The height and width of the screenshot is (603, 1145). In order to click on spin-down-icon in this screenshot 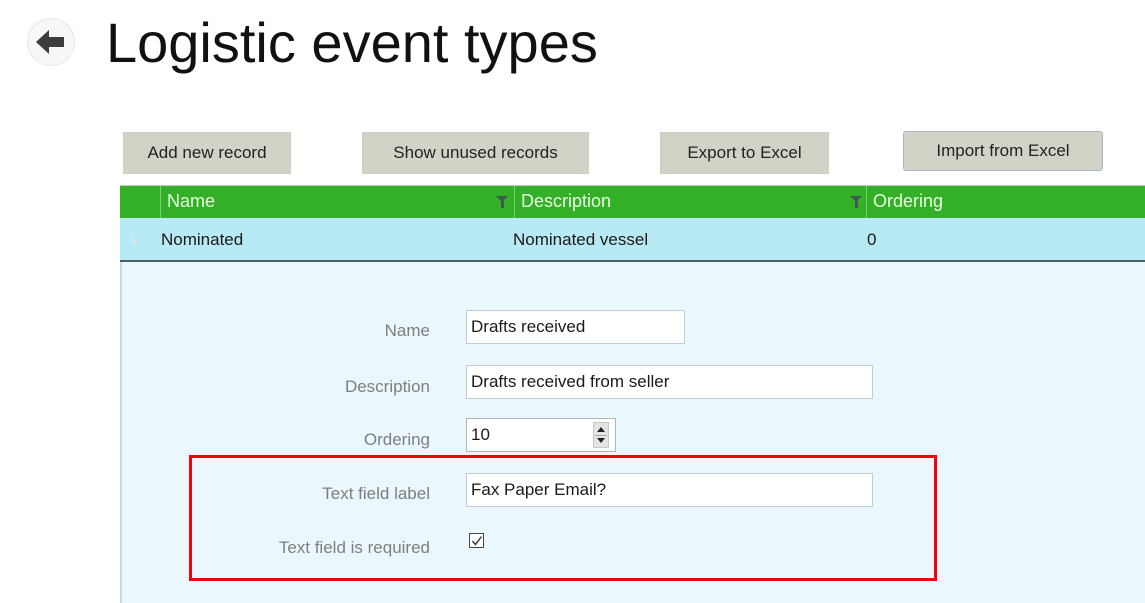, I will do `click(601, 440)`.